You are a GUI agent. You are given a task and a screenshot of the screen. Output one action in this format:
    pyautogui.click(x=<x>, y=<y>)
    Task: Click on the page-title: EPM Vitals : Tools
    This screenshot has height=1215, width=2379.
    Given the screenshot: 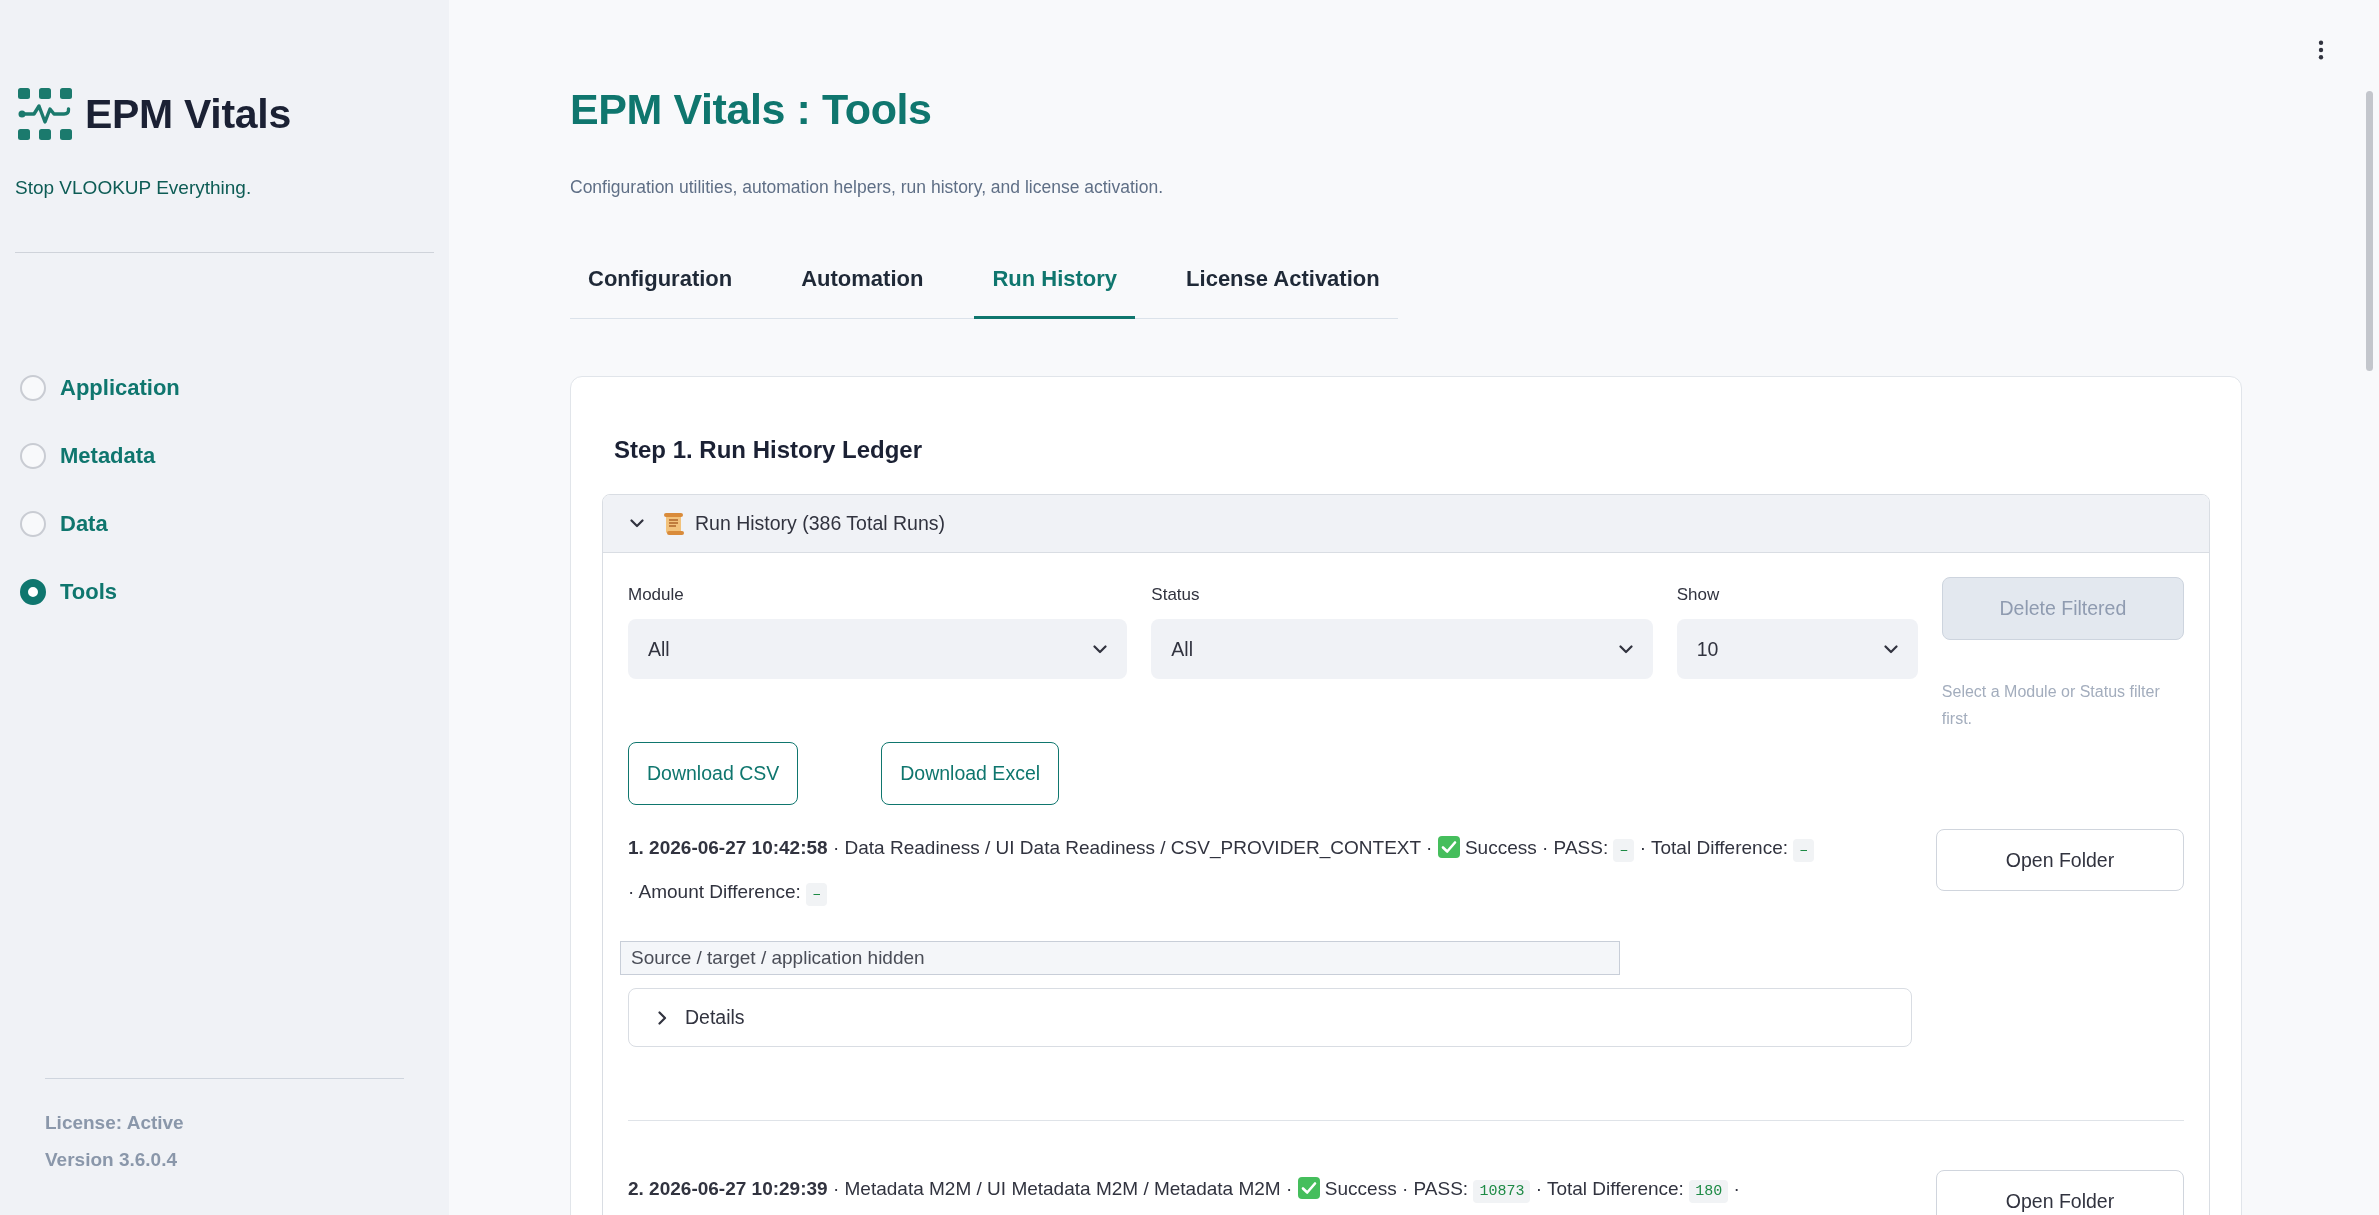 What is the action you would take?
    pyautogui.click(x=751, y=109)
    